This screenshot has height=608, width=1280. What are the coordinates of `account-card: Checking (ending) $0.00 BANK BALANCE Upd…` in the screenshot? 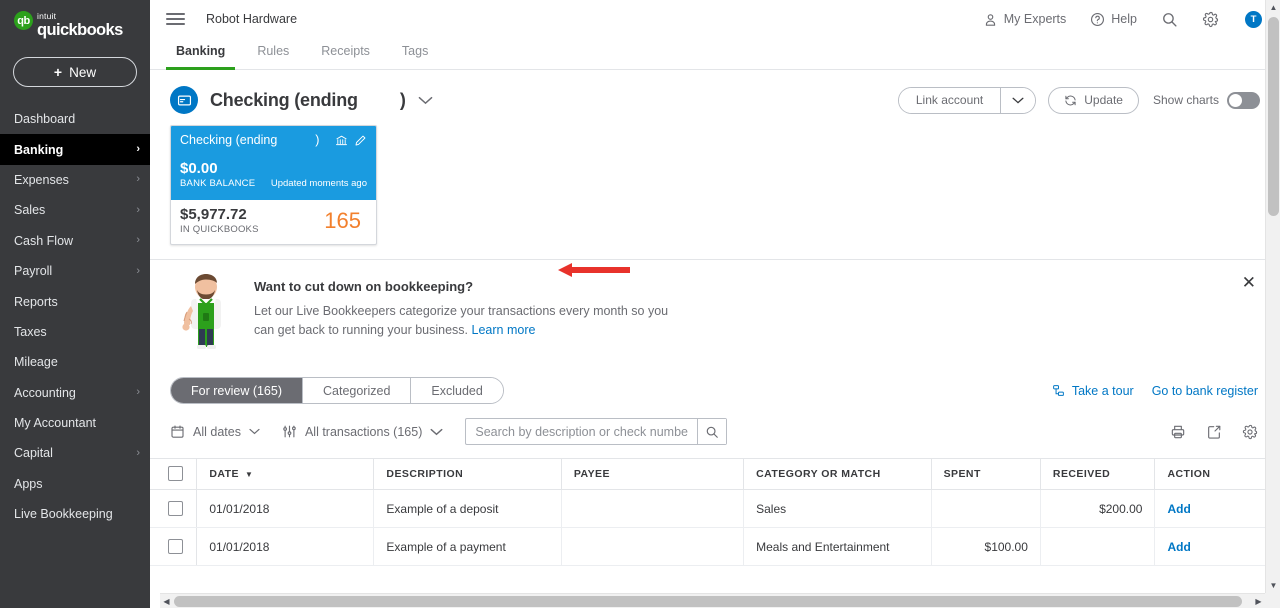 It's located at (273, 185).